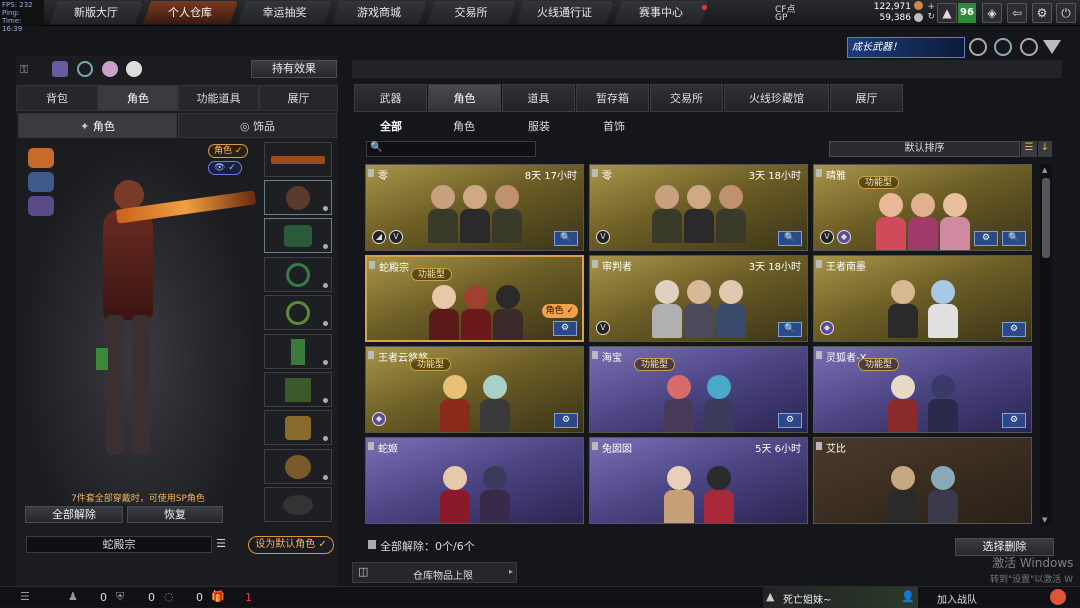 This screenshot has height=608, width=1080. Describe the element at coordinates (218, 98) in the screenshot. I see `tab-function-items: 功能道具` at that location.